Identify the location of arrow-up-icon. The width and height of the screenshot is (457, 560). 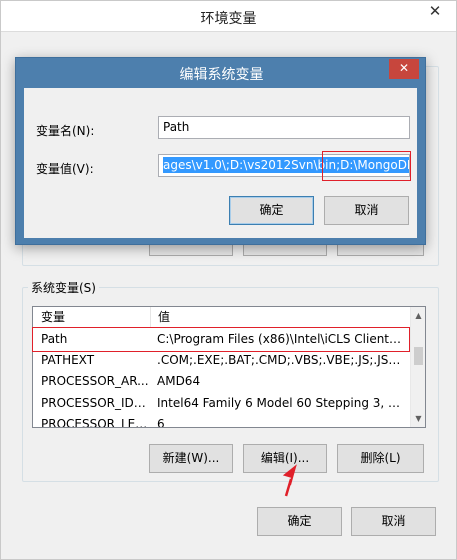
(289, 480).